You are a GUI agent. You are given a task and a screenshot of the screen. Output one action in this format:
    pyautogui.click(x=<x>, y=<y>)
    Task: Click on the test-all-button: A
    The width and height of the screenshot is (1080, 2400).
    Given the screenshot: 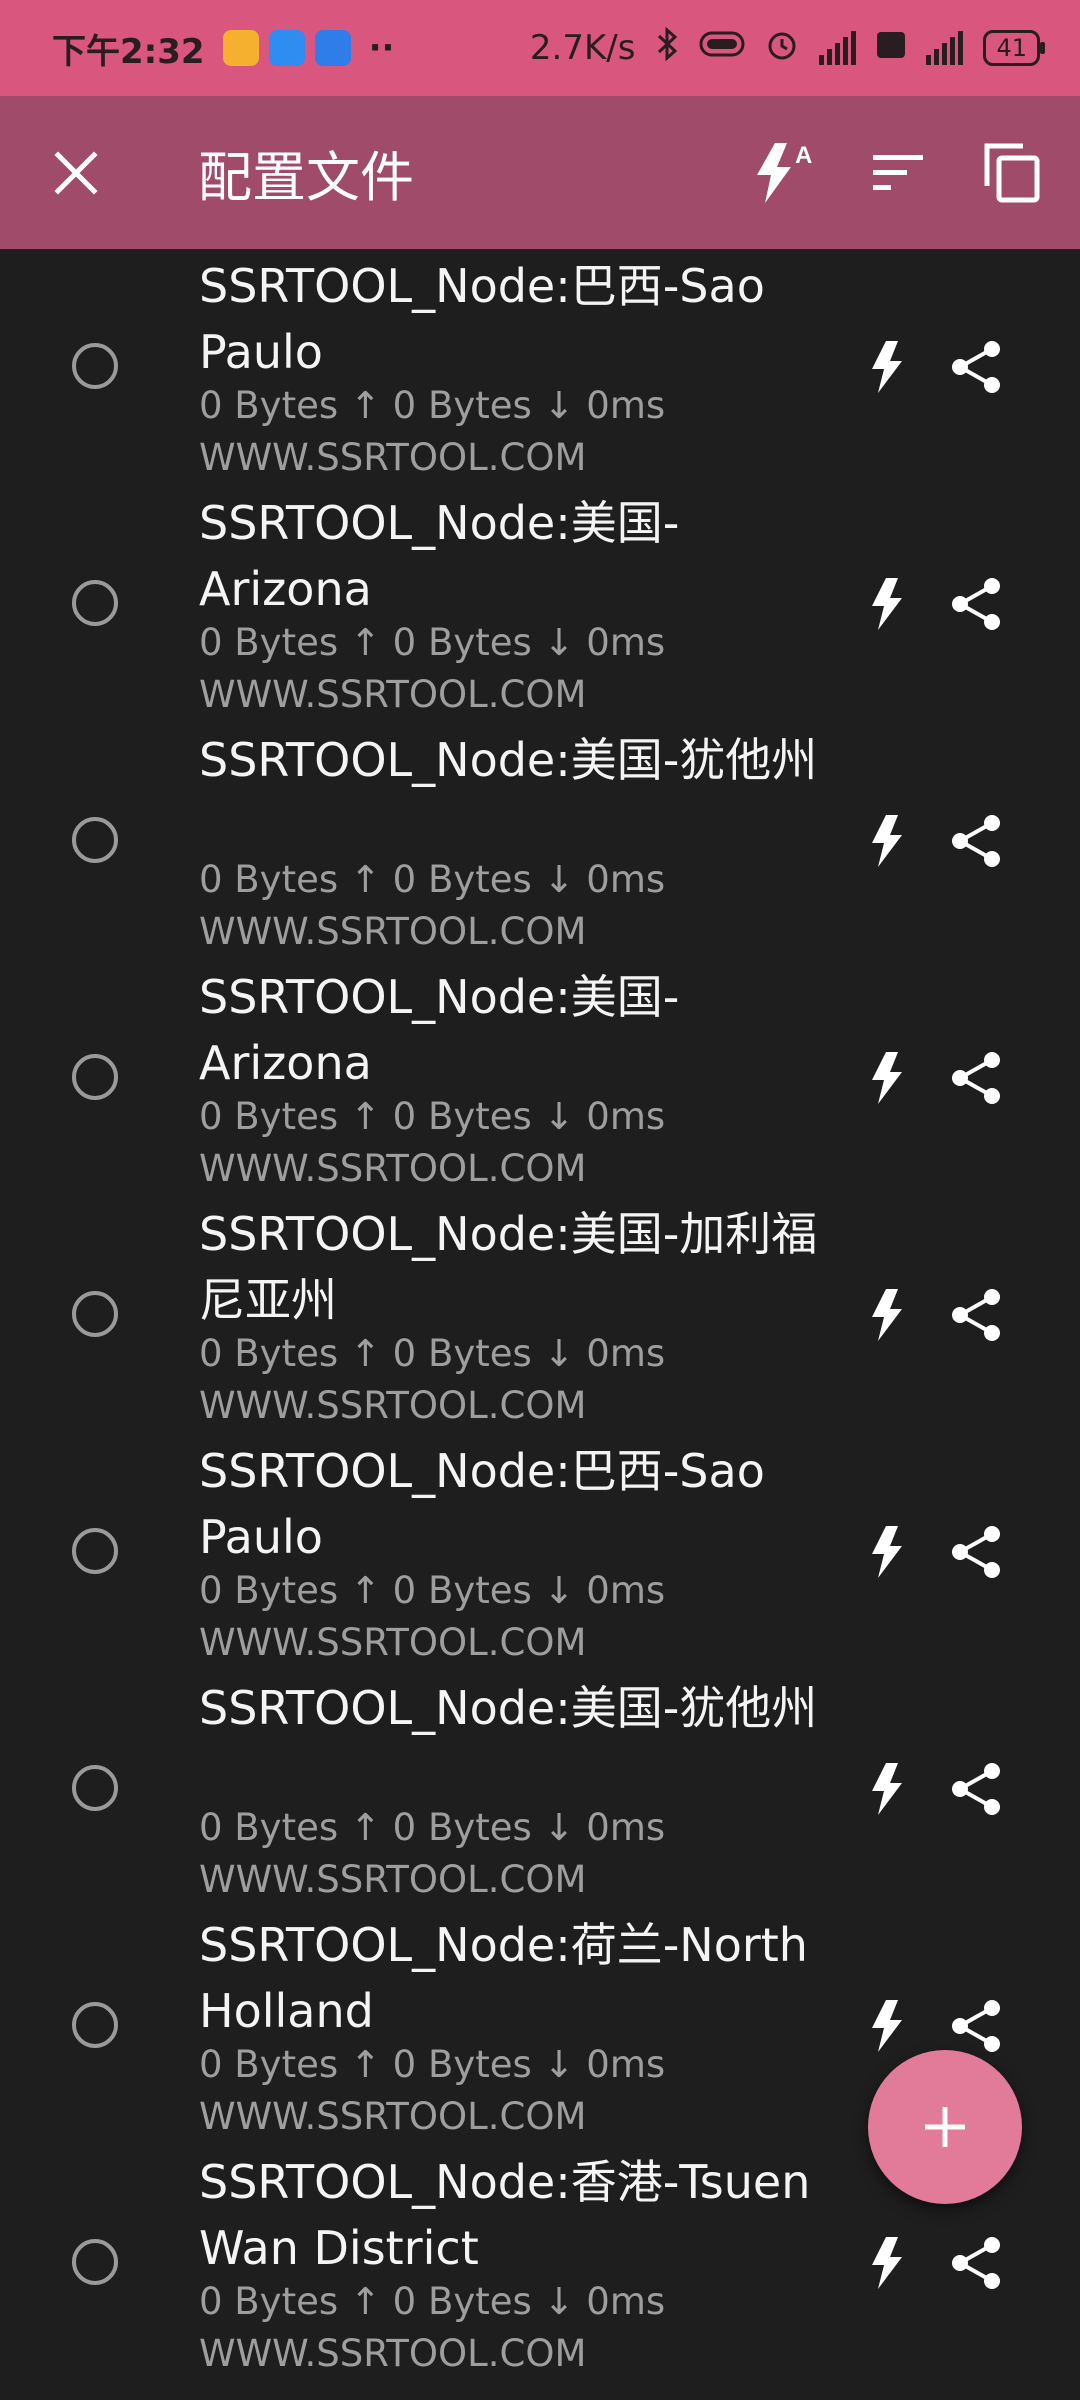 What is the action you would take?
    pyautogui.click(x=784, y=173)
    